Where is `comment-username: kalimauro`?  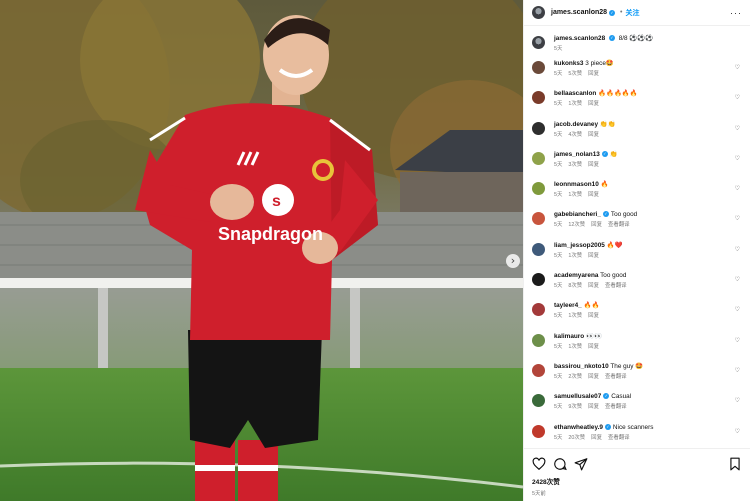
comment-username: kalimauro is located at coordinates (569, 336).